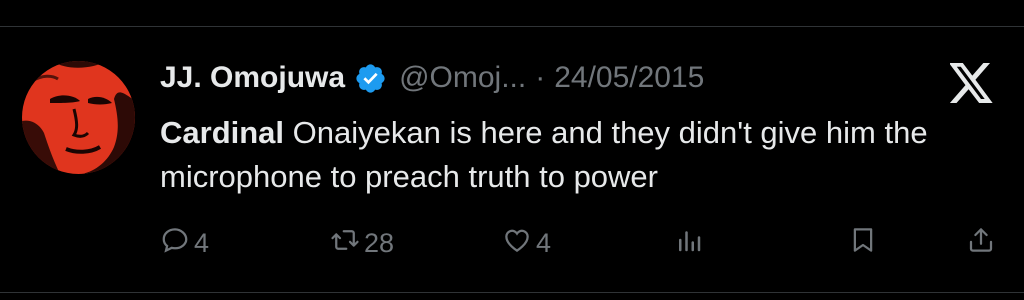  I want to click on verified-badge-icon, so click(370, 78).